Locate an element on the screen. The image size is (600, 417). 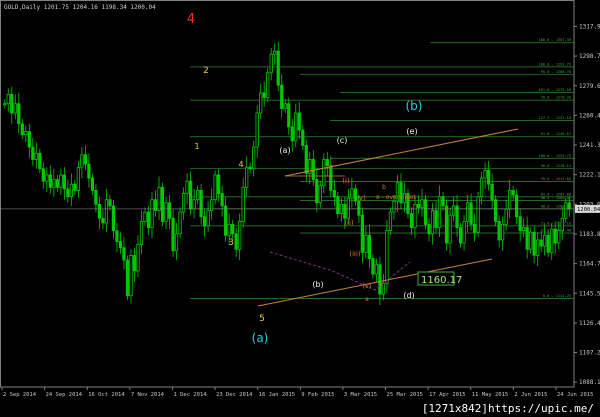
y-tick-label: 1260.45 is located at coordinates (589, 115).